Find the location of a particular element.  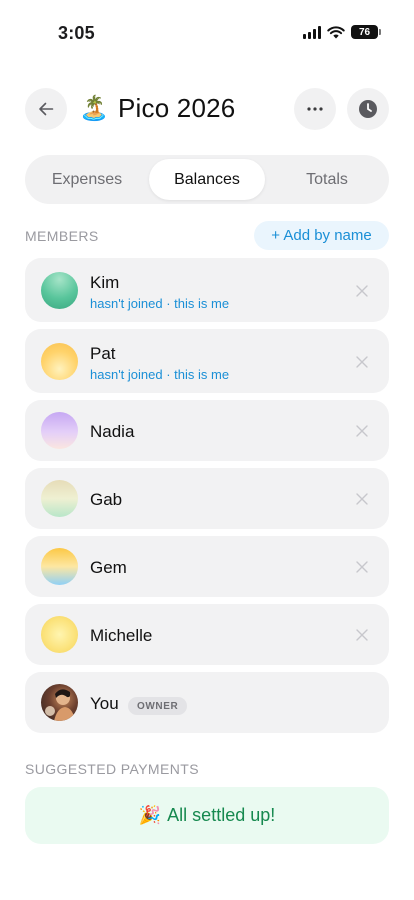

more-options-button is located at coordinates (315, 109).